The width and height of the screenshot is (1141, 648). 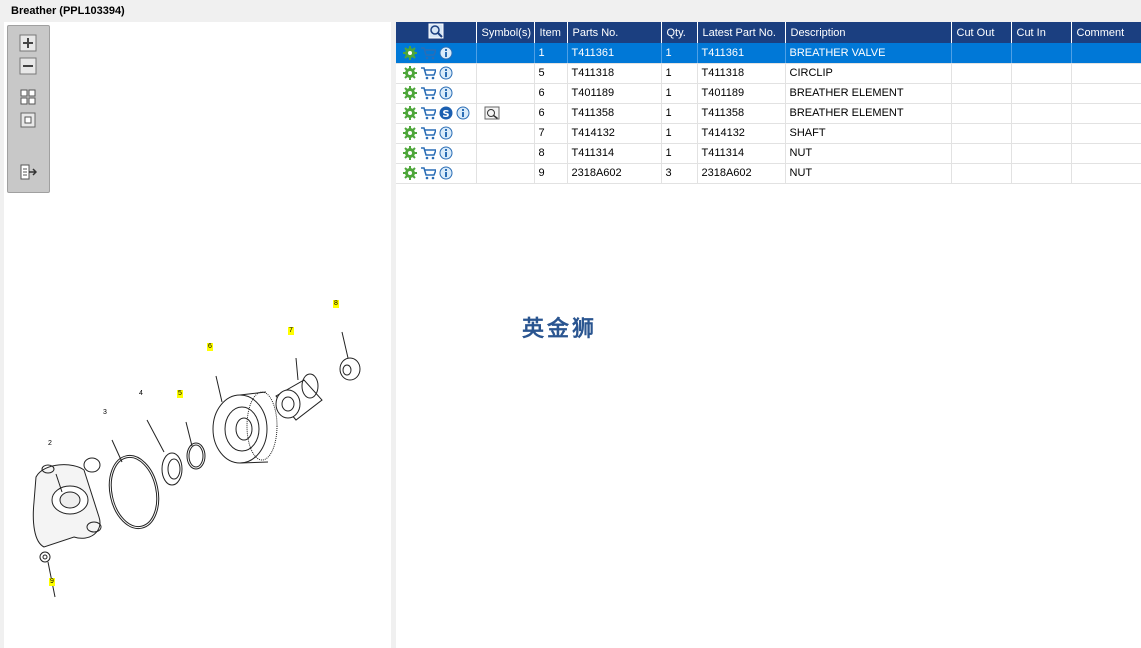 I want to click on row-part-no-cell: T411361, so click(x=614, y=53).